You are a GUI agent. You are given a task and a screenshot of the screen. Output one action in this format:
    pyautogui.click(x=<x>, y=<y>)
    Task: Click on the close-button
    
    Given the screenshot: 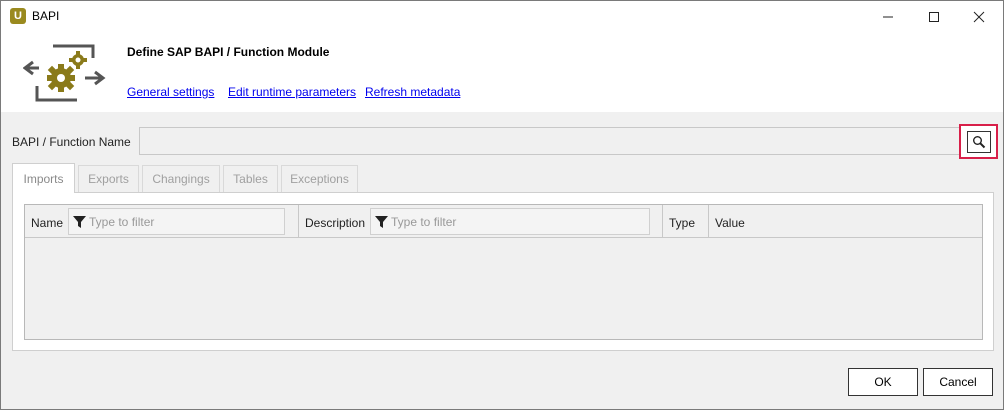 What is the action you would take?
    pyautogui.click(x=979, y=16)
    